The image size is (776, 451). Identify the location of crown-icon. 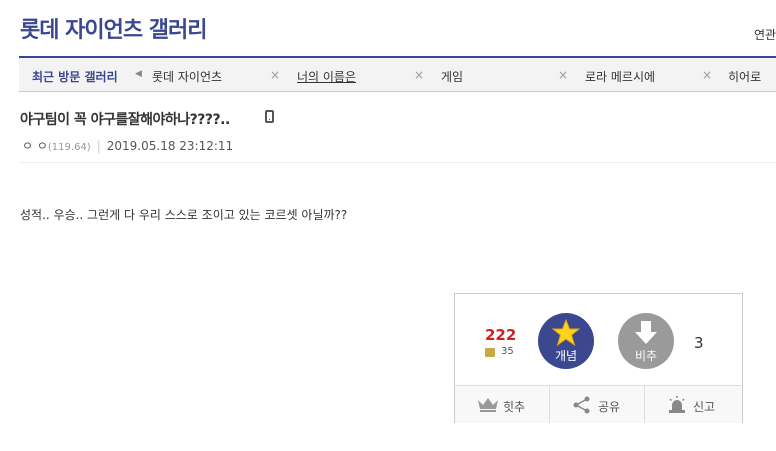
(488, 405).